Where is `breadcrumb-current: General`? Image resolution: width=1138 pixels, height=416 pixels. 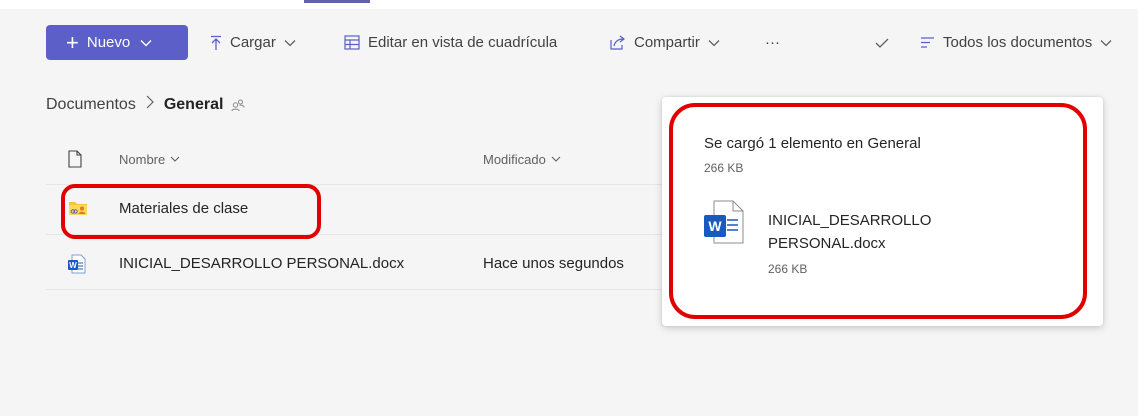
breadcrumb-current: General is located at coordinates (193, 104).